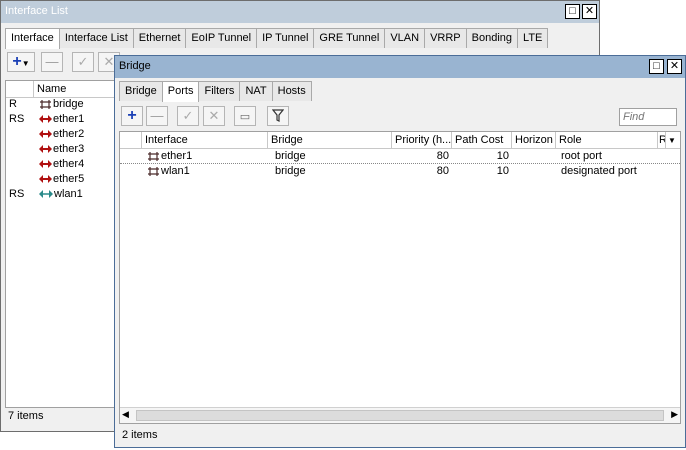  Describe the element at coordinates (68, 104) in the screenshot. I see `interface-name: bridge` at that location.